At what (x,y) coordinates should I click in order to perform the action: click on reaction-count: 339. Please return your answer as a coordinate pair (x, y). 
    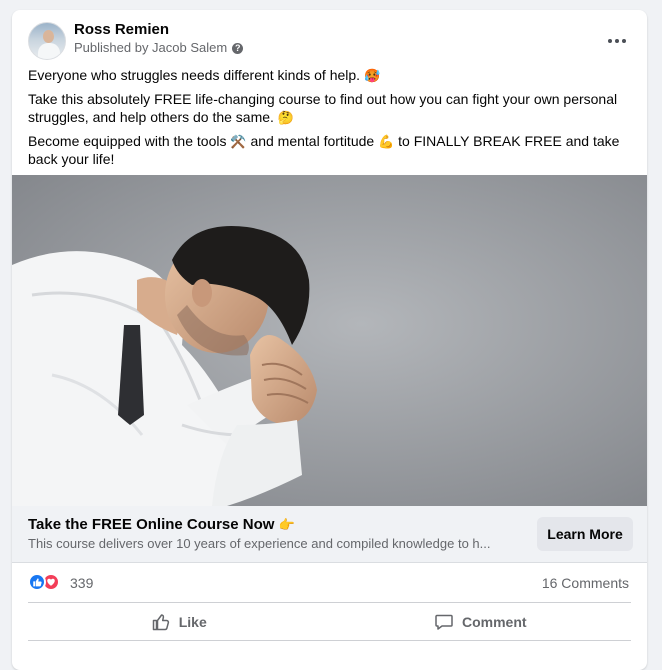
    Looking at the image, I should click on (81, 583).